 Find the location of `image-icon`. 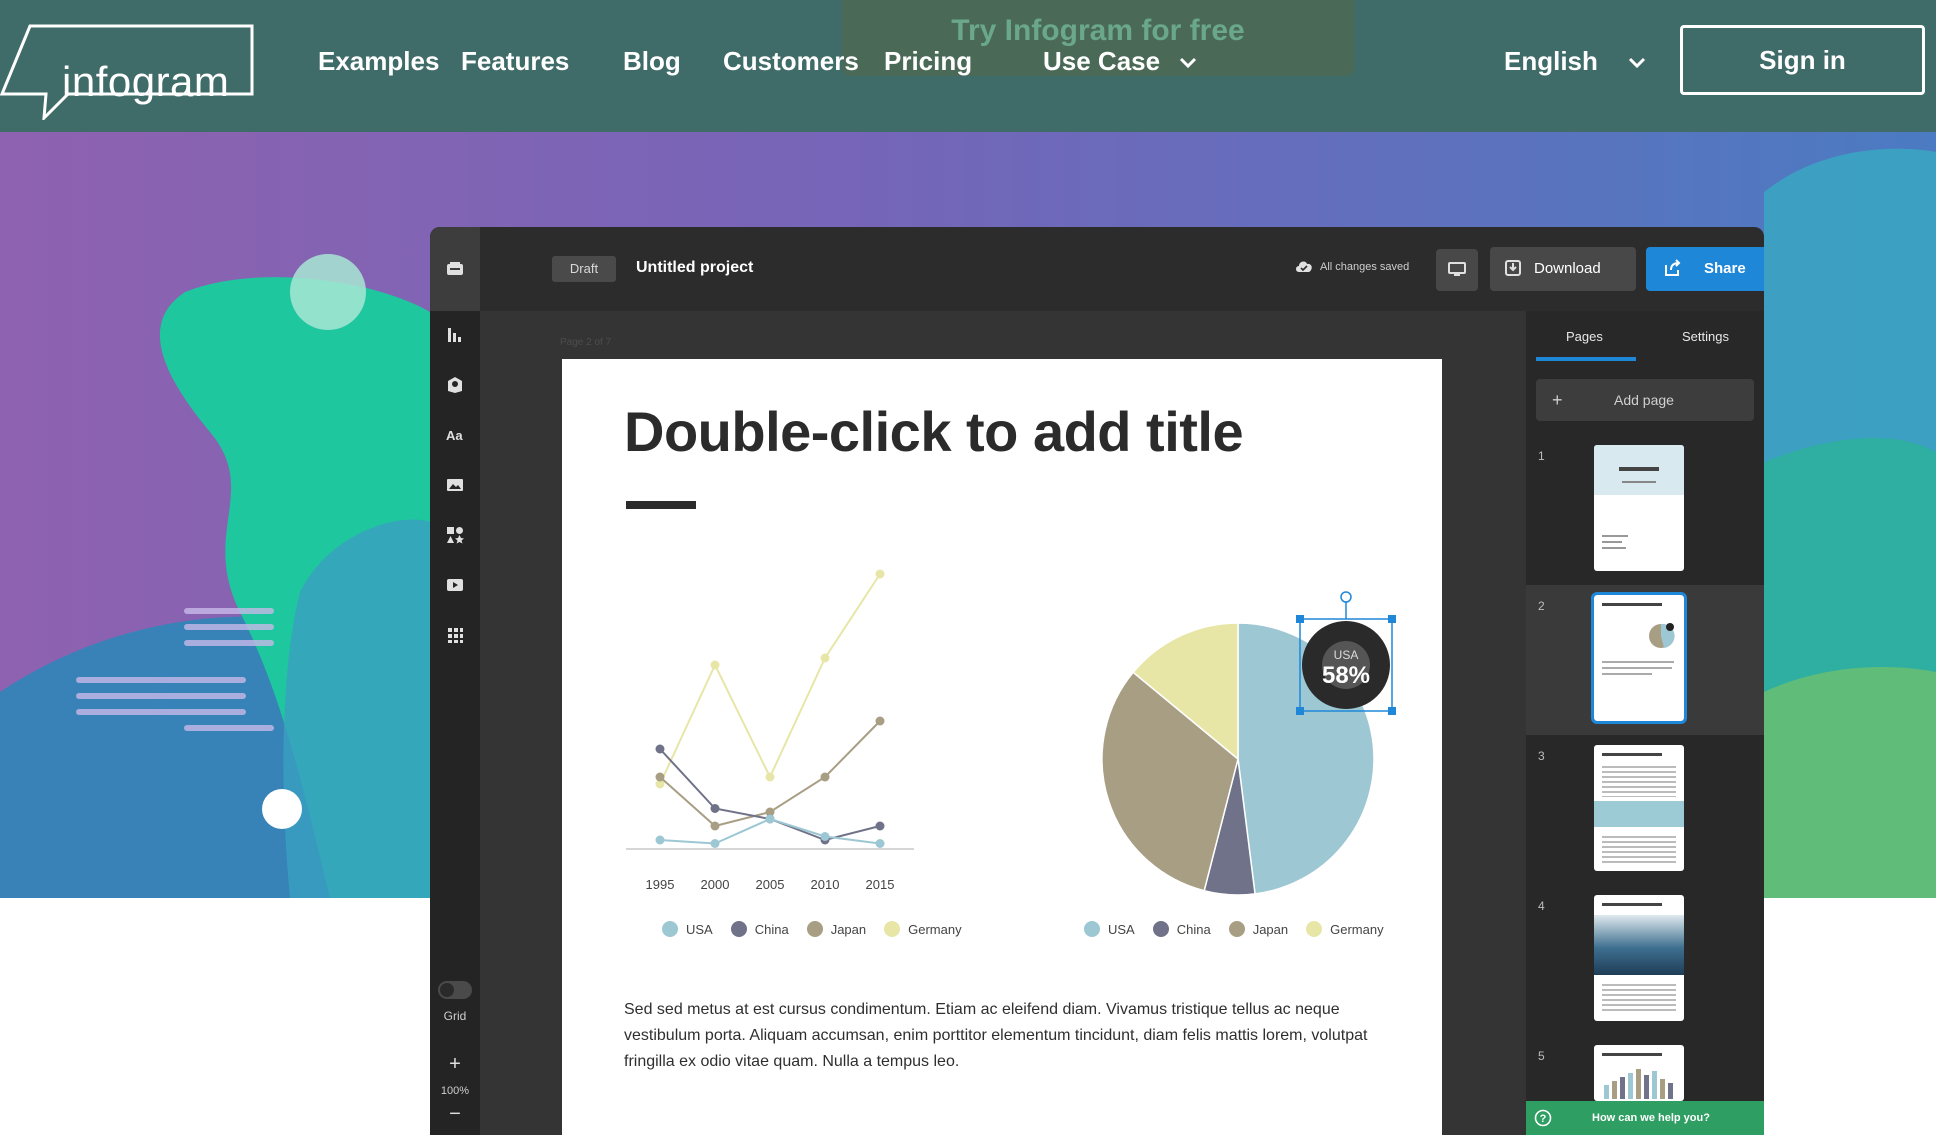

image-icon is located at coordinates (455, 485).